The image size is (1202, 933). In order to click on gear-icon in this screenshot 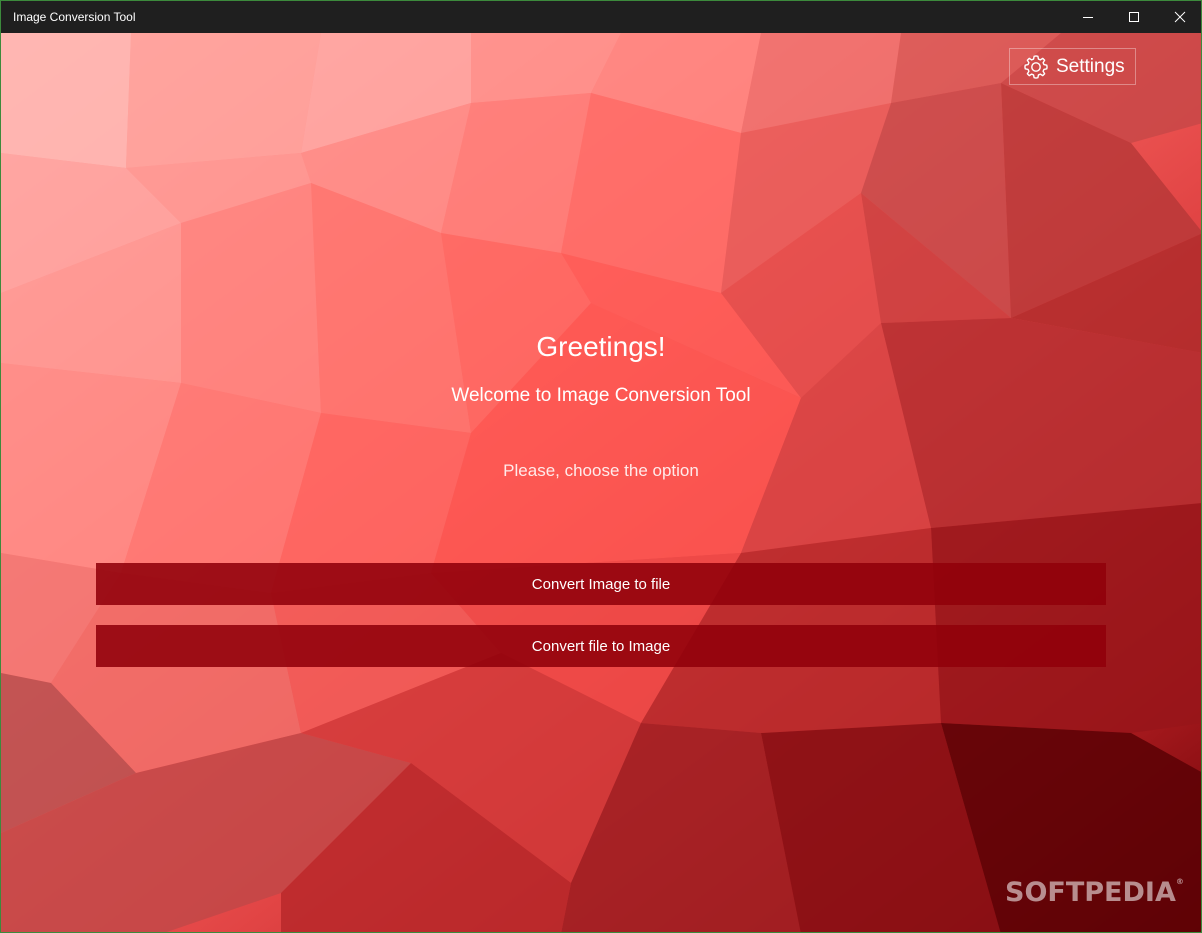, I will do `click(1036, 66)`.